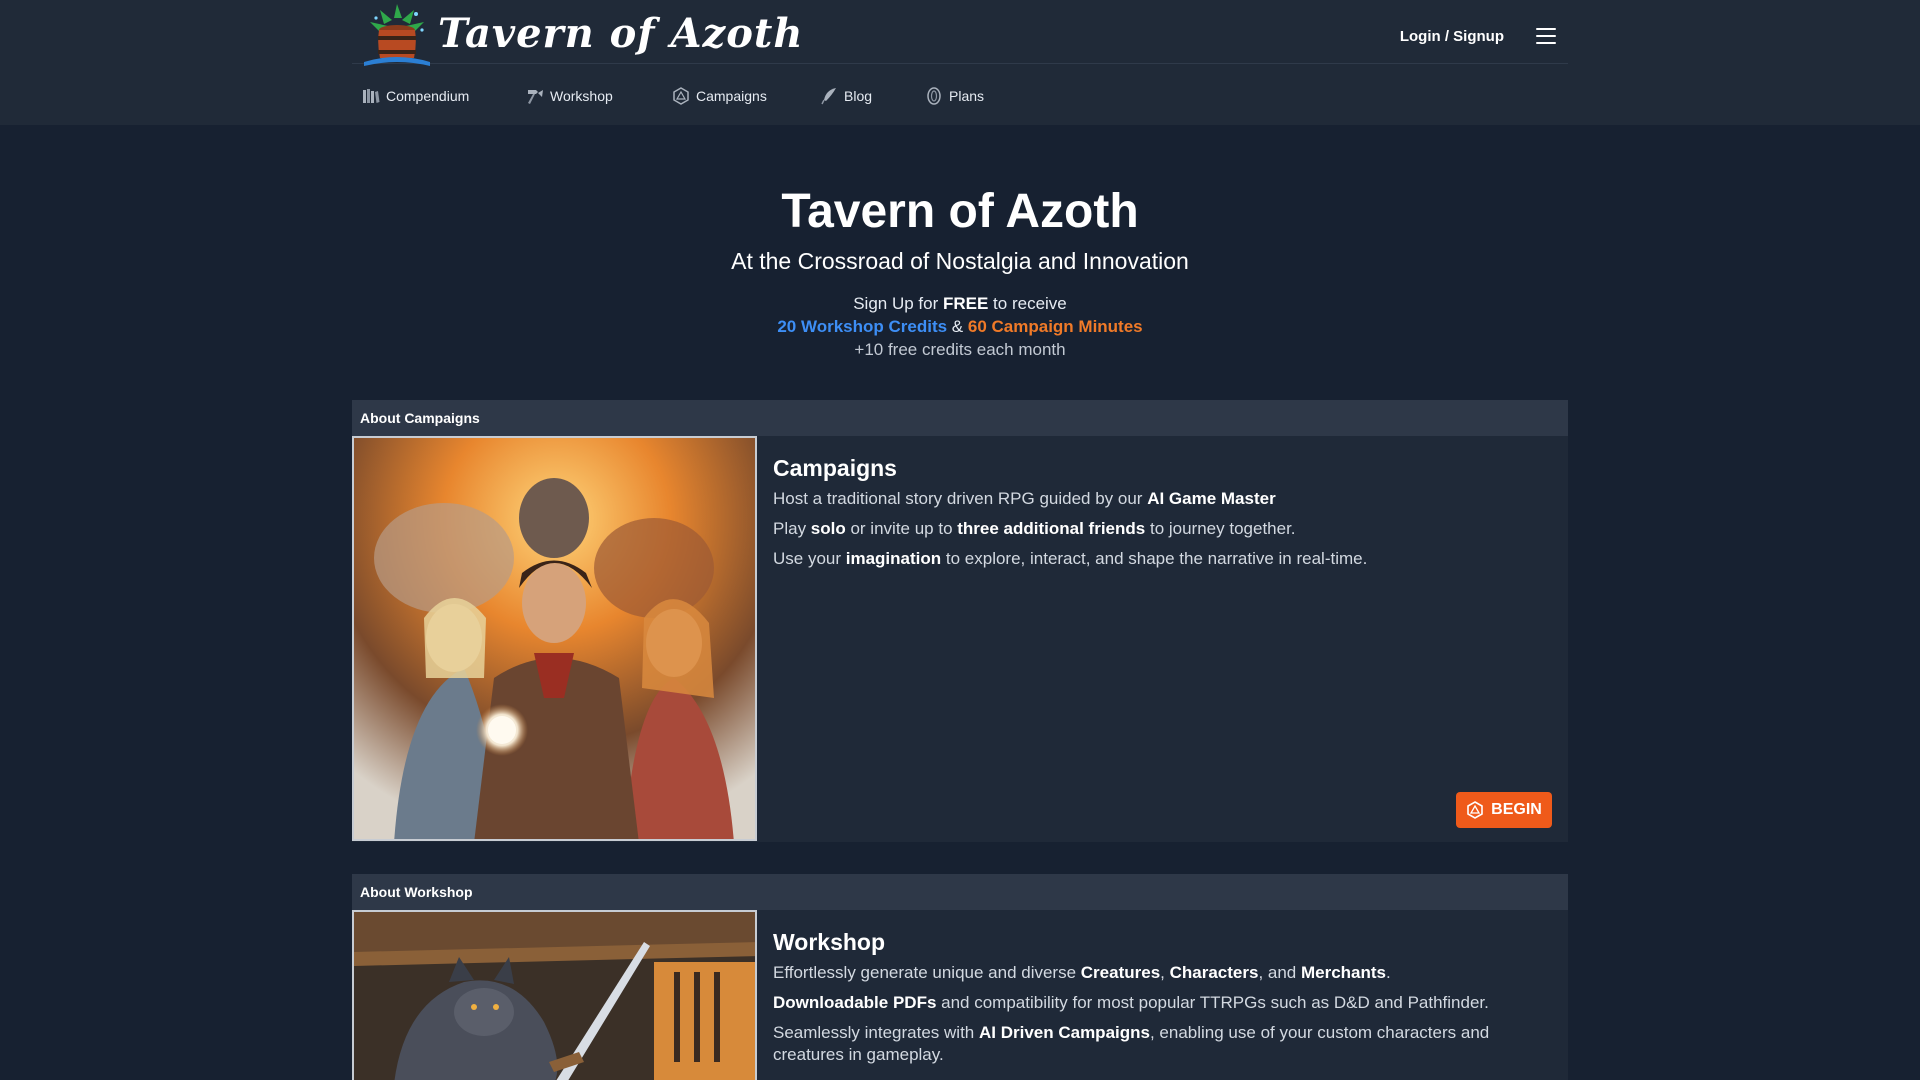  I want to click on campaigns-hero-image, so click(554, 638).